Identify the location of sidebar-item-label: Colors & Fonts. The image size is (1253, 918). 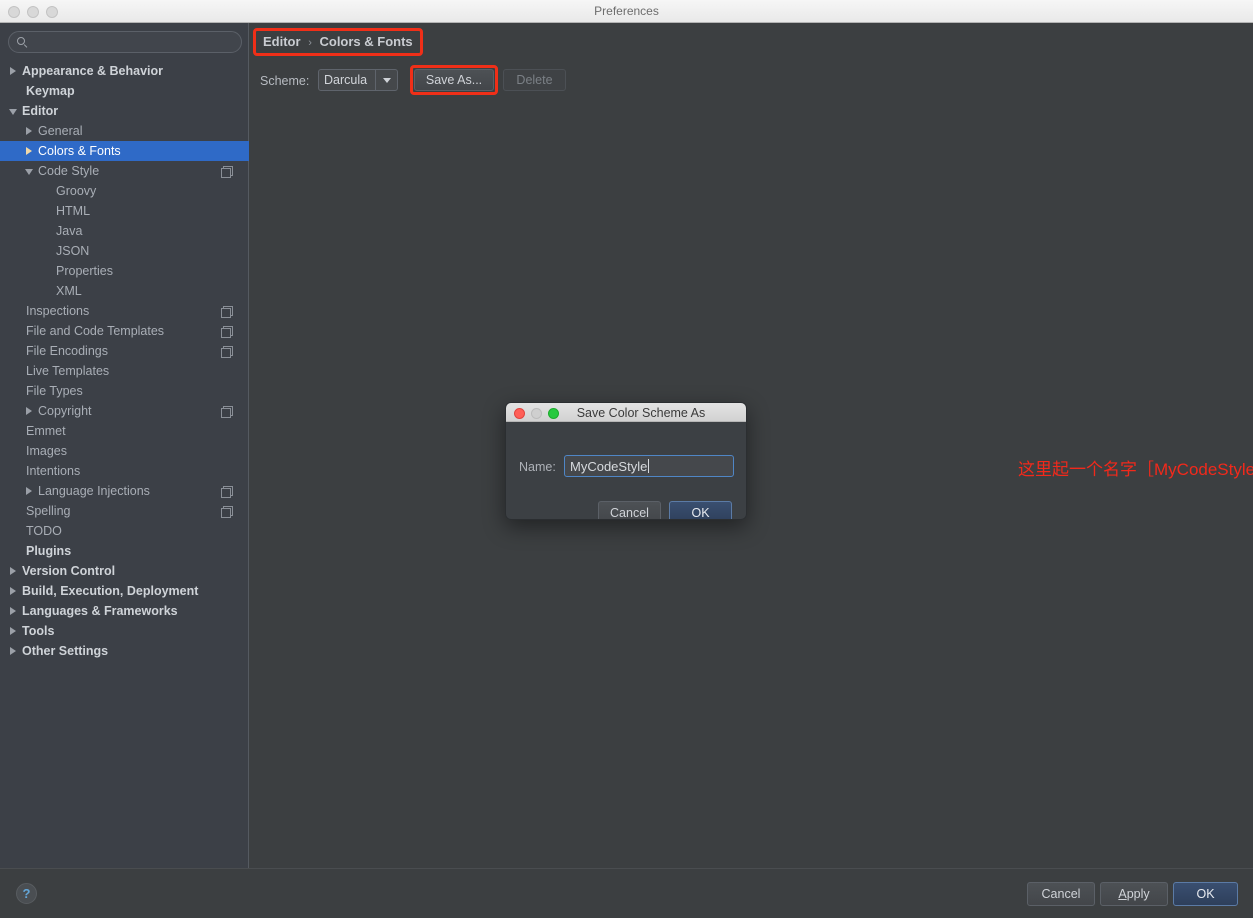
(79, 151).